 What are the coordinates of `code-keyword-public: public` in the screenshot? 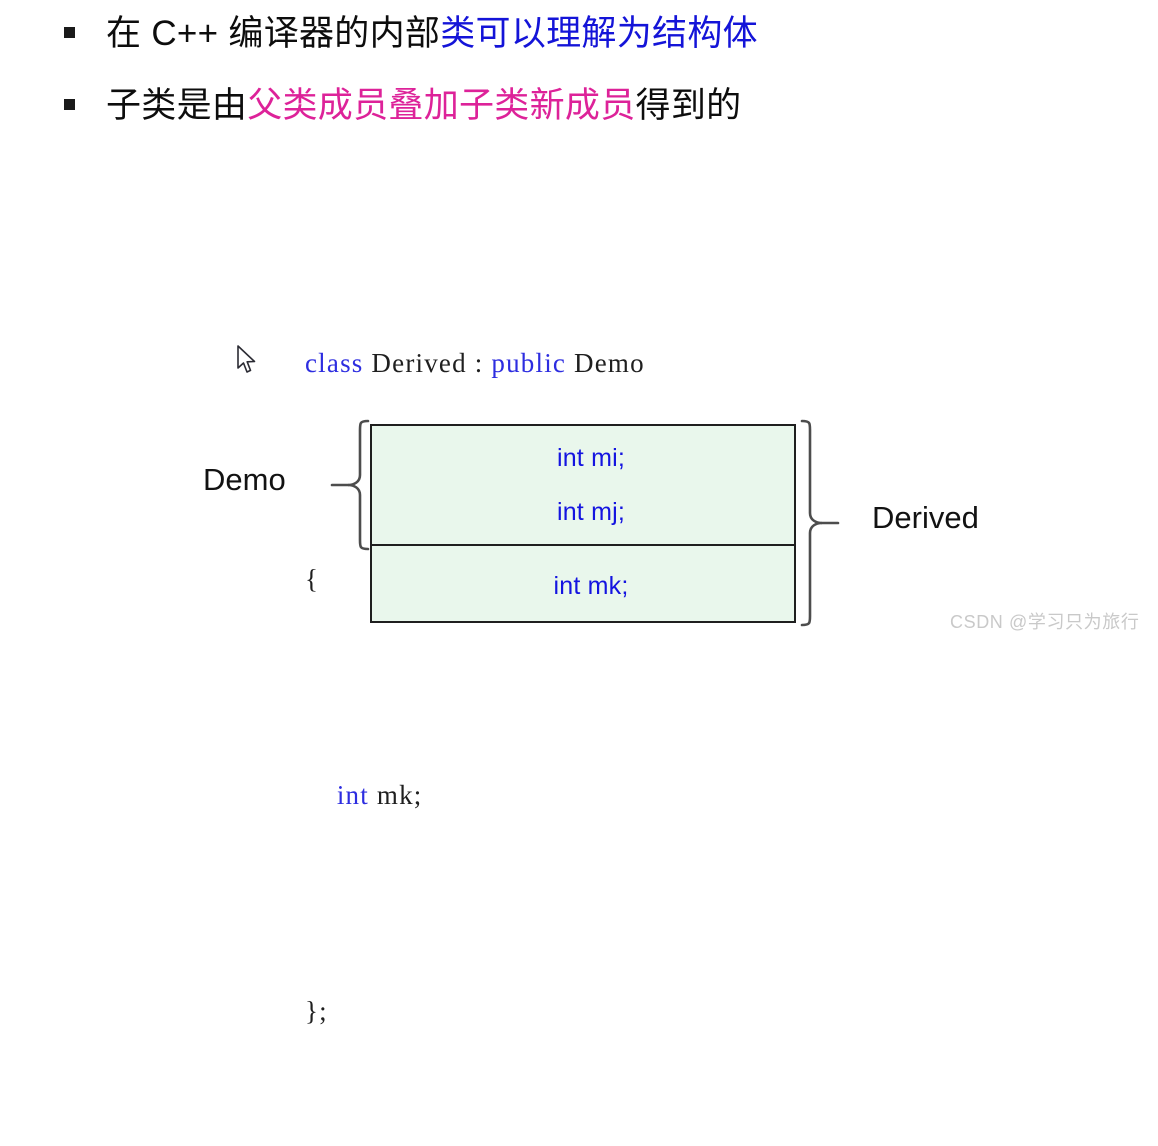 It's located at (529, 363).